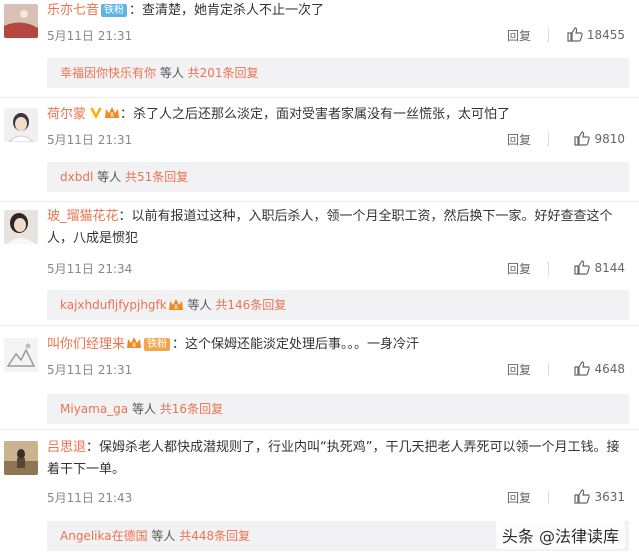 The image size is (639, 555). Describe the element at coordinates (560, 535) in the screenshot. I see `source-watermark: 头条 @法律读库` at that location.